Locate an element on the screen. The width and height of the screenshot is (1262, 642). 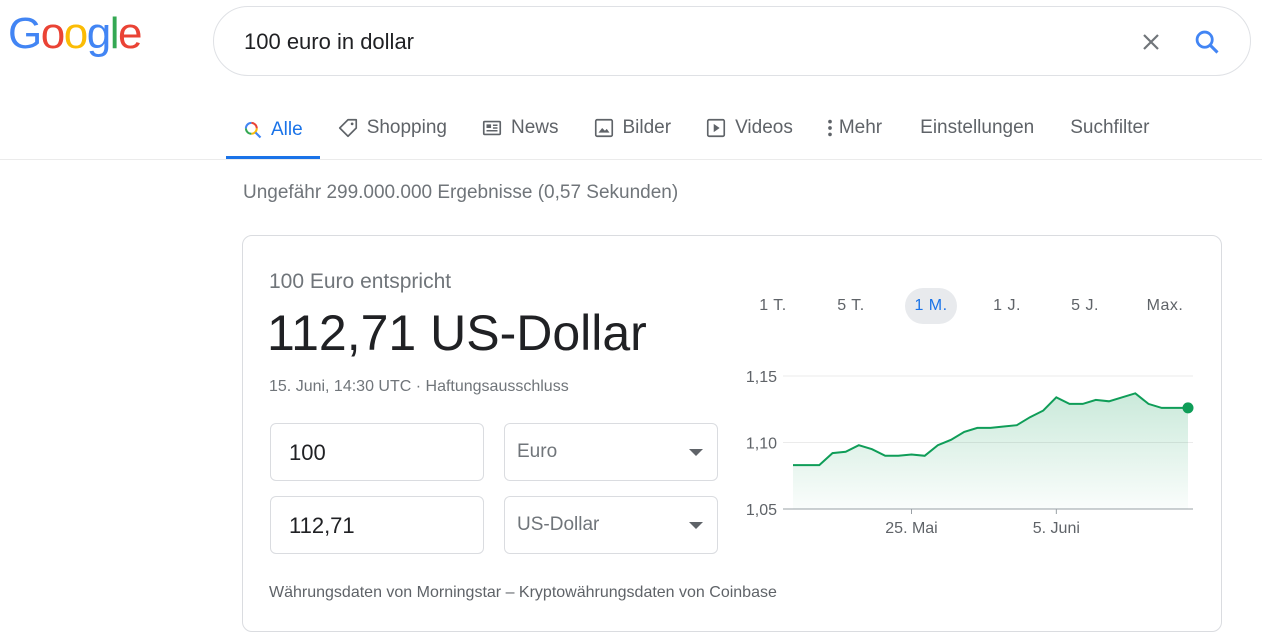
range-5y: 5 J. is located at coordinates (1085, 306).